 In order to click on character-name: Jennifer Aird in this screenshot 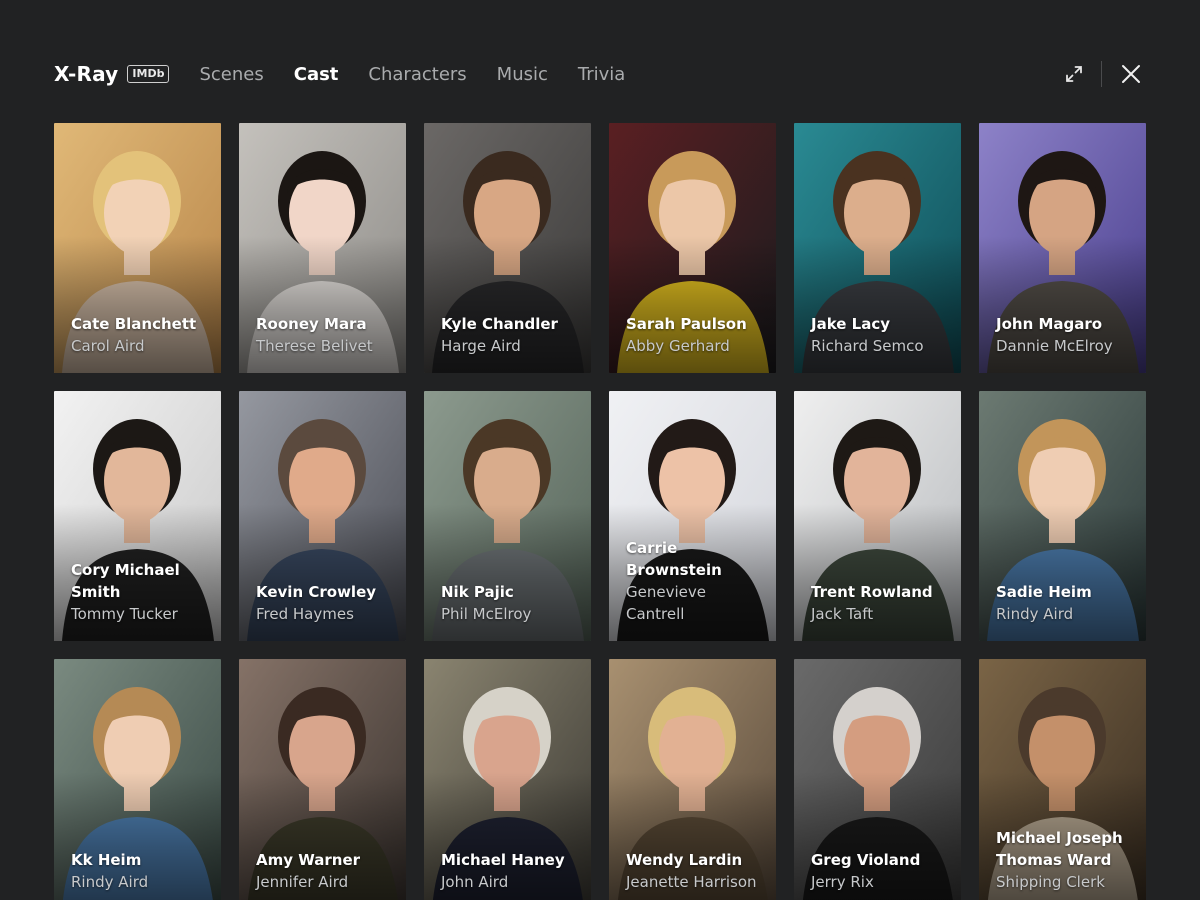, I will do `click(302, 882)`.